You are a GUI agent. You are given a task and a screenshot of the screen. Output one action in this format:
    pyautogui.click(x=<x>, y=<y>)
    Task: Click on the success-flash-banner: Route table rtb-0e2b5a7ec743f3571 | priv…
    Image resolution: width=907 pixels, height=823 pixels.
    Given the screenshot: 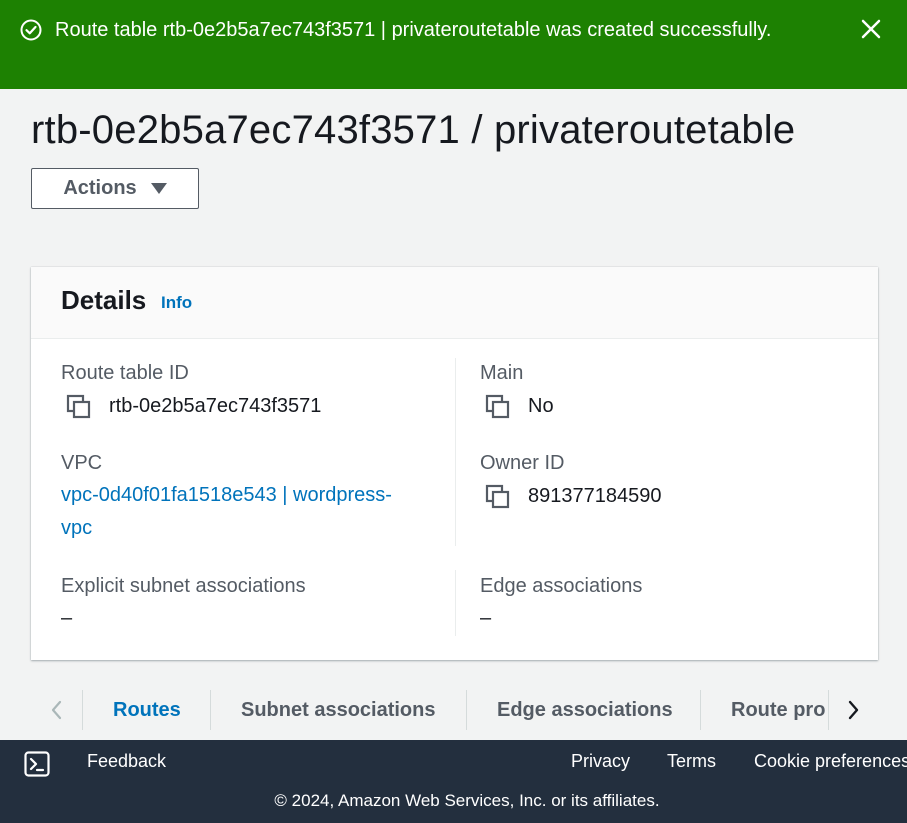 What is the action you would take?
    pyautogui.click(x=453, y=44)
    